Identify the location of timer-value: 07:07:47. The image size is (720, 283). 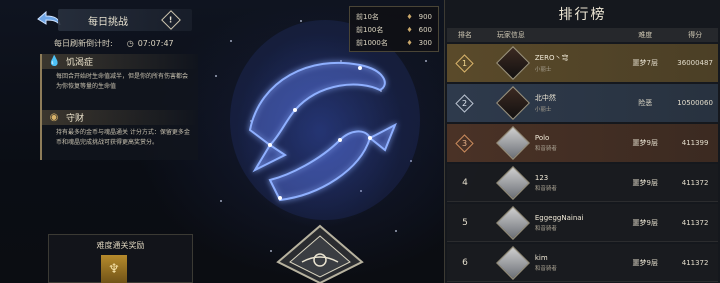
(155, 43).